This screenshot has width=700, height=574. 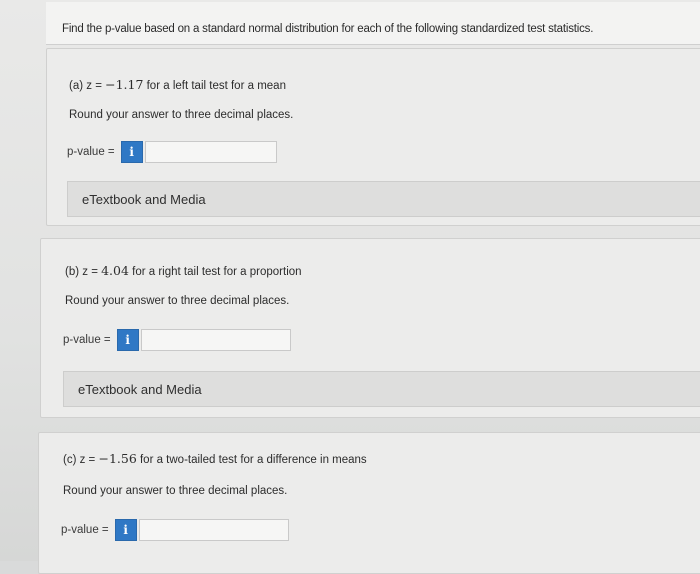 What do you see at coordinates (383, 199) in the screenshot?
I see `part-a-etextbook-media: eTextbook and Media` at bounding box center [383, 199].